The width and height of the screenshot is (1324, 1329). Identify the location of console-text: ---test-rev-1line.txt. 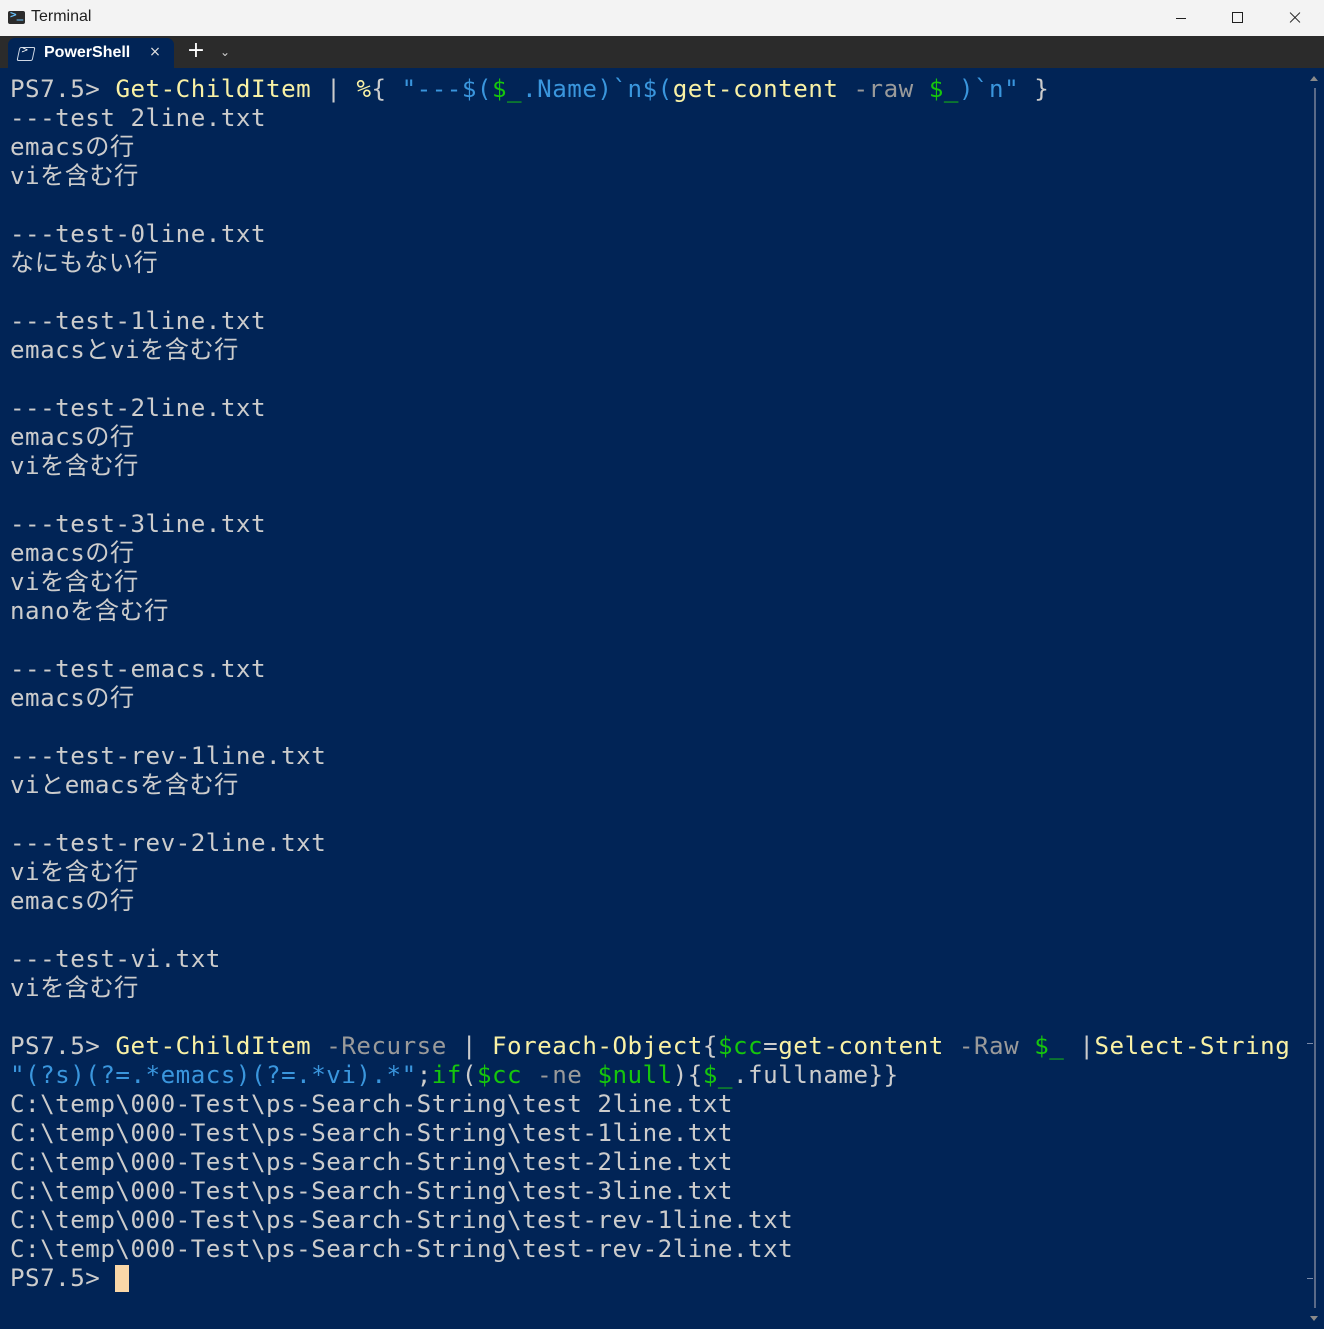
(168, 756).